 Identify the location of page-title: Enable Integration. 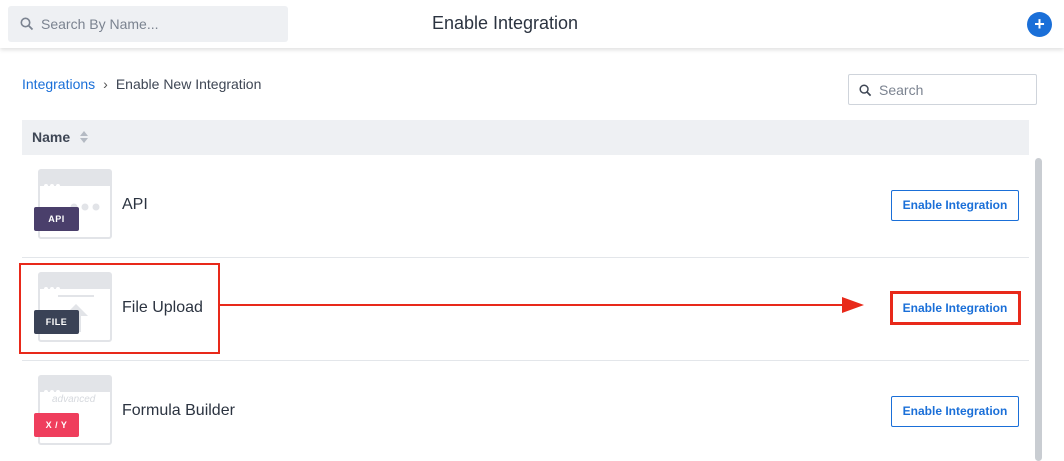
(505, 23).